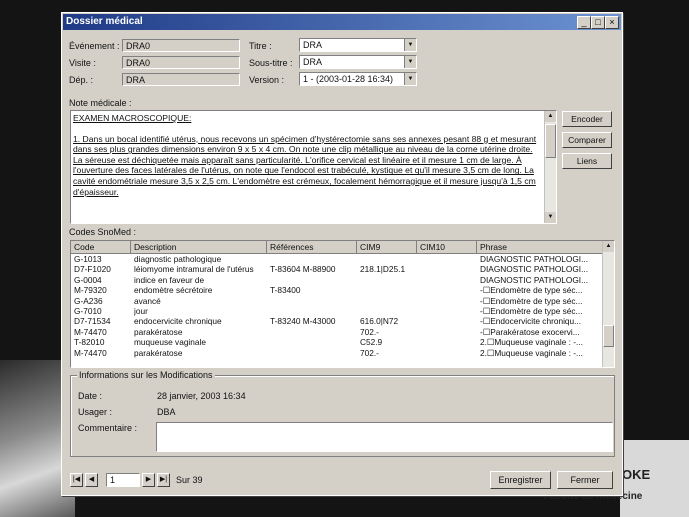  Describe the element at coordinates (447, 247) in the screenshot. I see `col-cim10: CIM10` at that location.